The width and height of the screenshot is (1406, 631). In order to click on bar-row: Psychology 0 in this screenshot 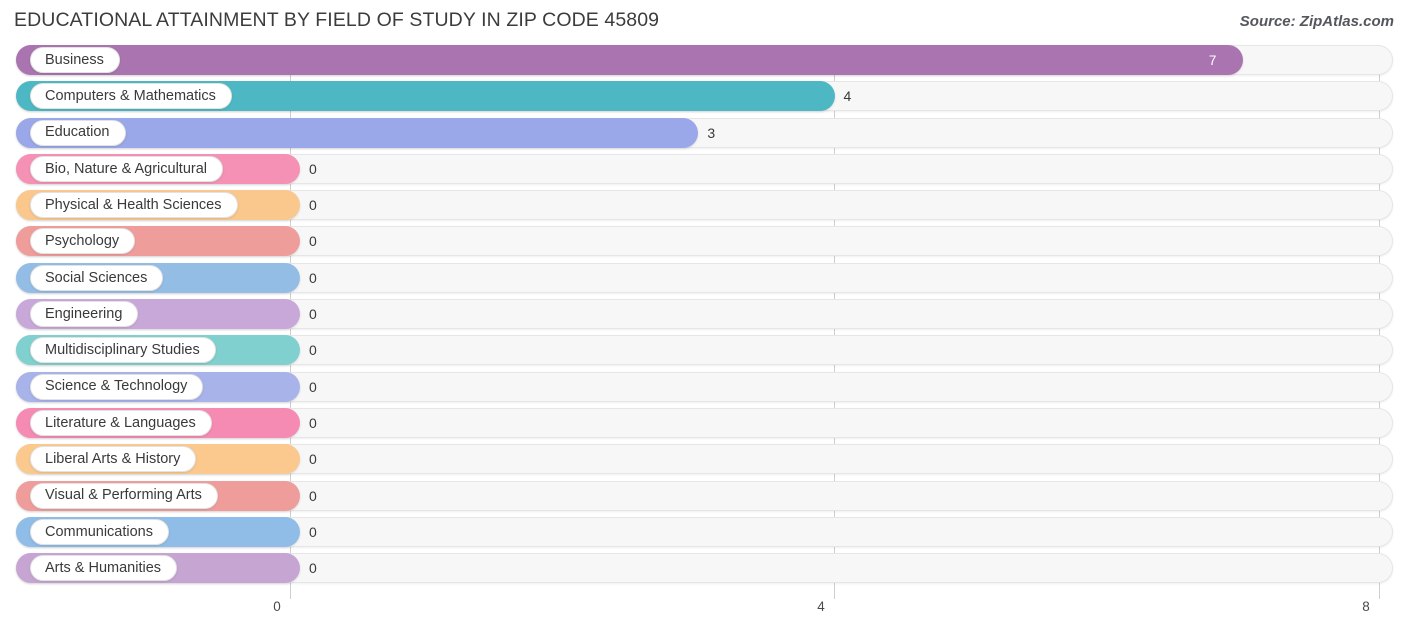, I will do `click(703, 241)`.